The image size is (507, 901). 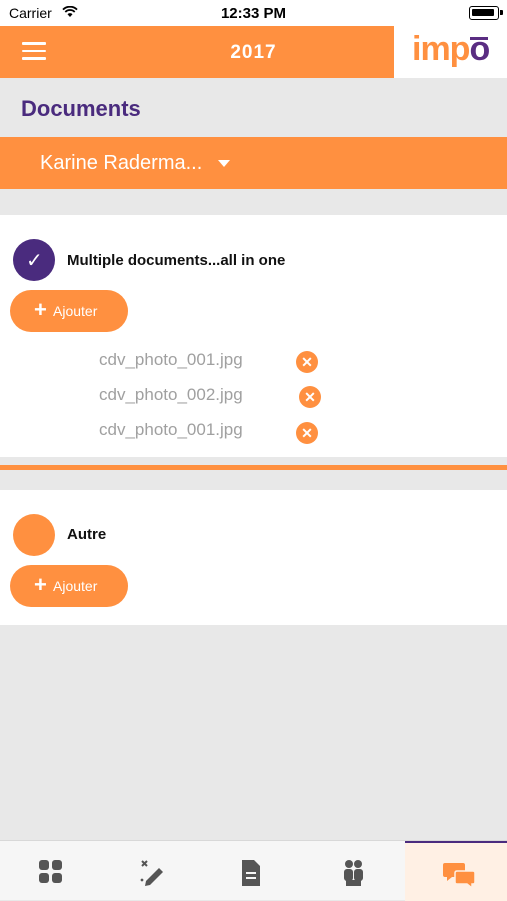 I want to click on chat-icon, so click(x=459, y=876).